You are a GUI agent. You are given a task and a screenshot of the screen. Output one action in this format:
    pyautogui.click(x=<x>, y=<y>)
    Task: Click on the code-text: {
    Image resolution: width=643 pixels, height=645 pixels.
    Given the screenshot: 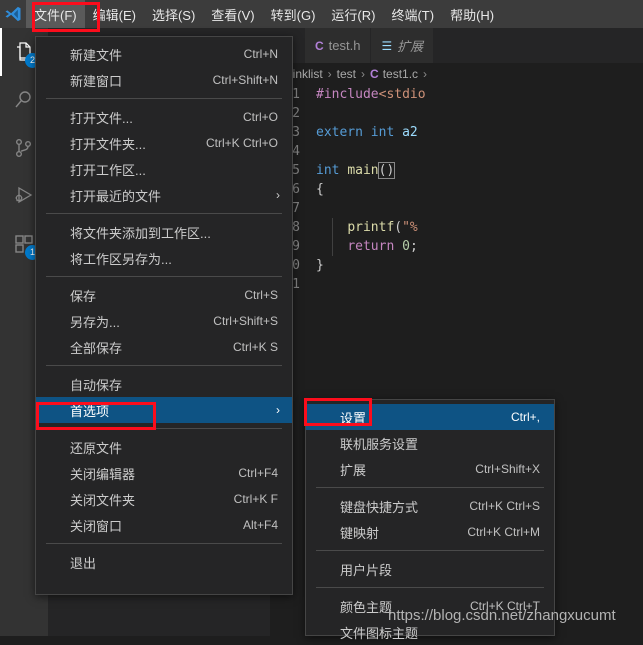 What is the action you would take?
    pyautogui.click(x=320, y=189)
    